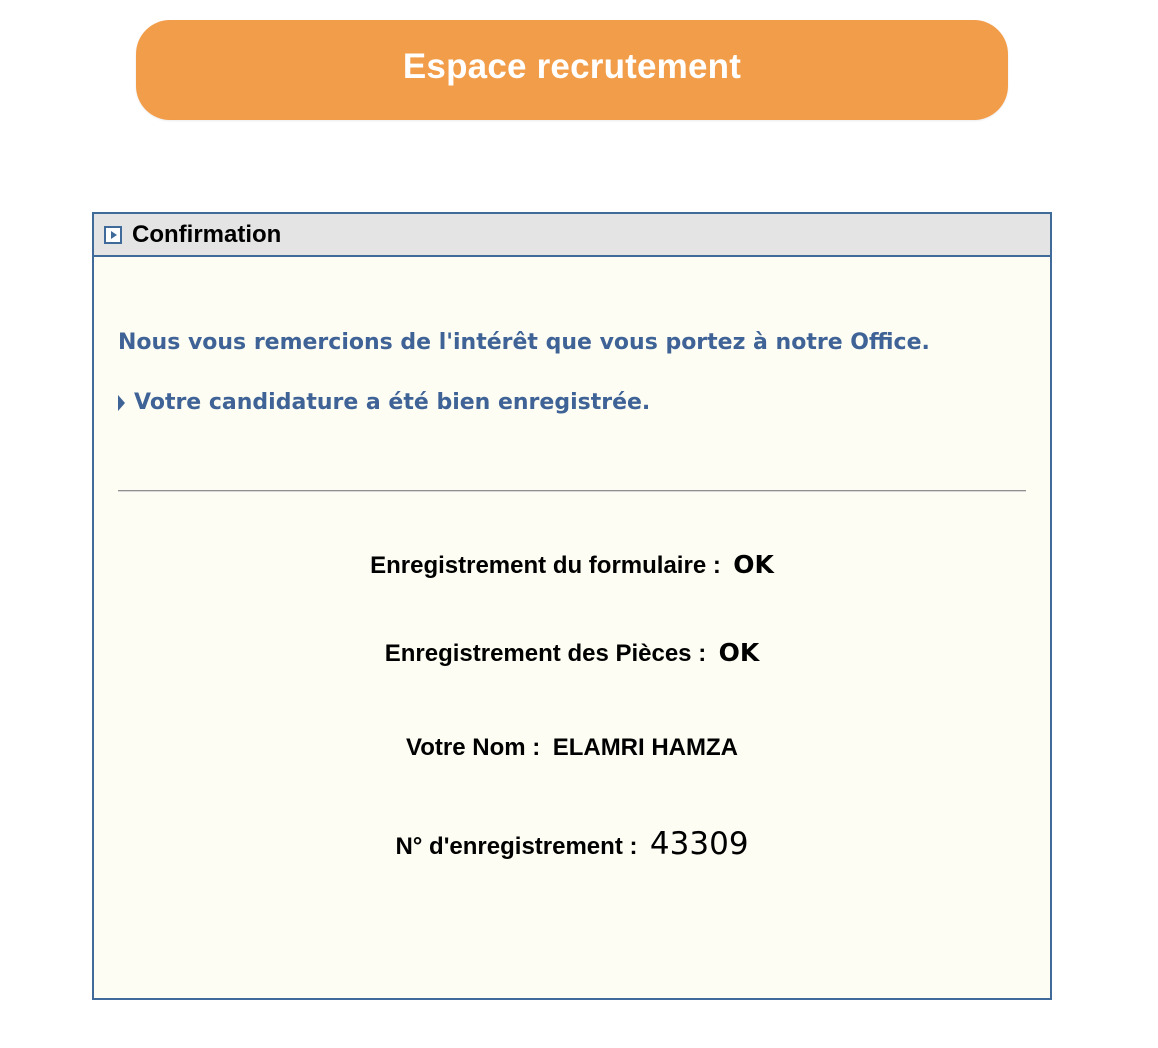  What do you see at coordinates (207, 234) in the screenshot?
I see `panel-title: Confirmation` at bounding box center [207, 234].